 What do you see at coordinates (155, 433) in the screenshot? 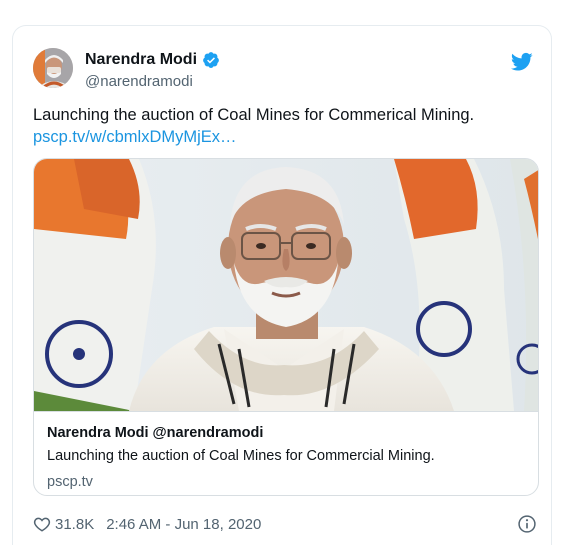
I see `card-title: Narendra Modi @narendramodi` at bounding box center [155, 433].